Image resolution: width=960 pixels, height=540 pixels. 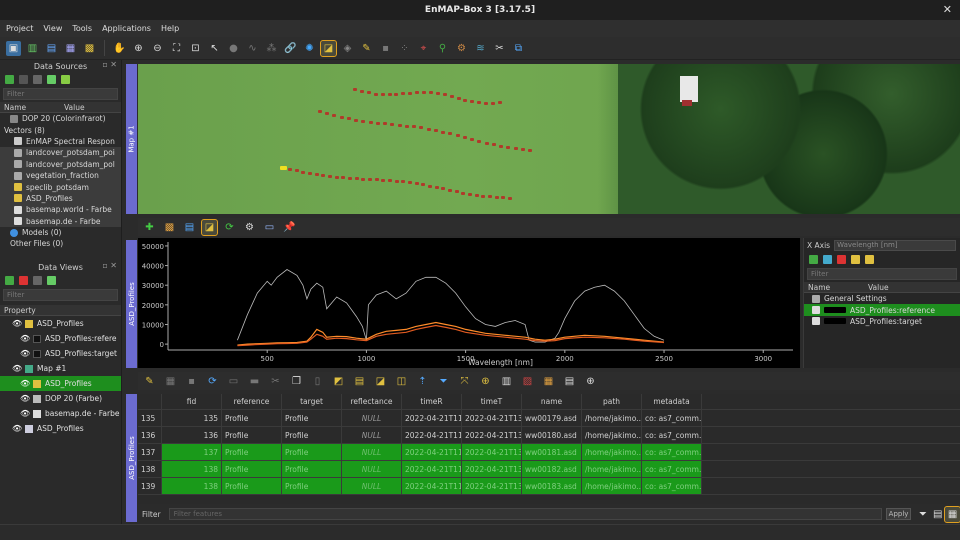 What do you see at coordinates (869, 259) in the screenshot?
I see `color-icon` at bounding box center [869, 259].